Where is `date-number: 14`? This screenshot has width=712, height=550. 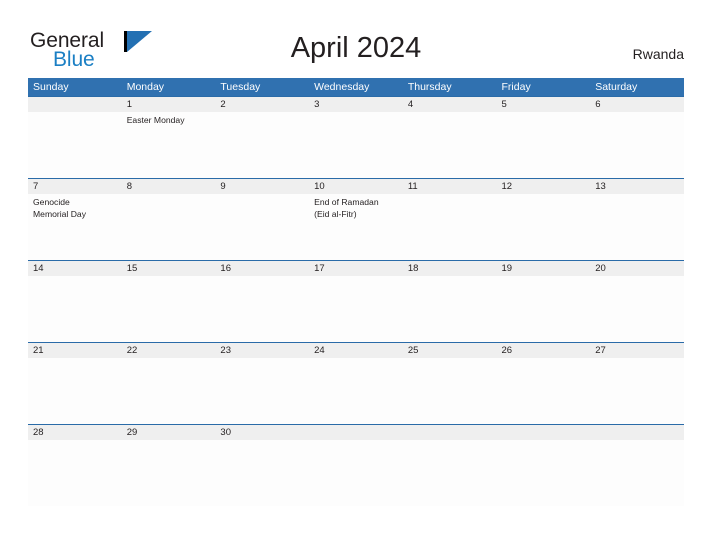
date-number: 14 is located at coordinates (75, 268).